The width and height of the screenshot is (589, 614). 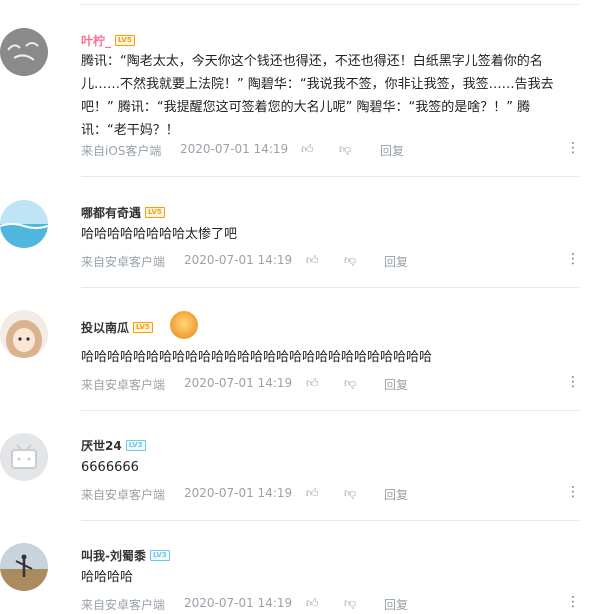 What do you see at coordinates (107, 577) in the screenshot?
I see `comment-text: 哈哈哈哈` at bounding box center [107, 577].